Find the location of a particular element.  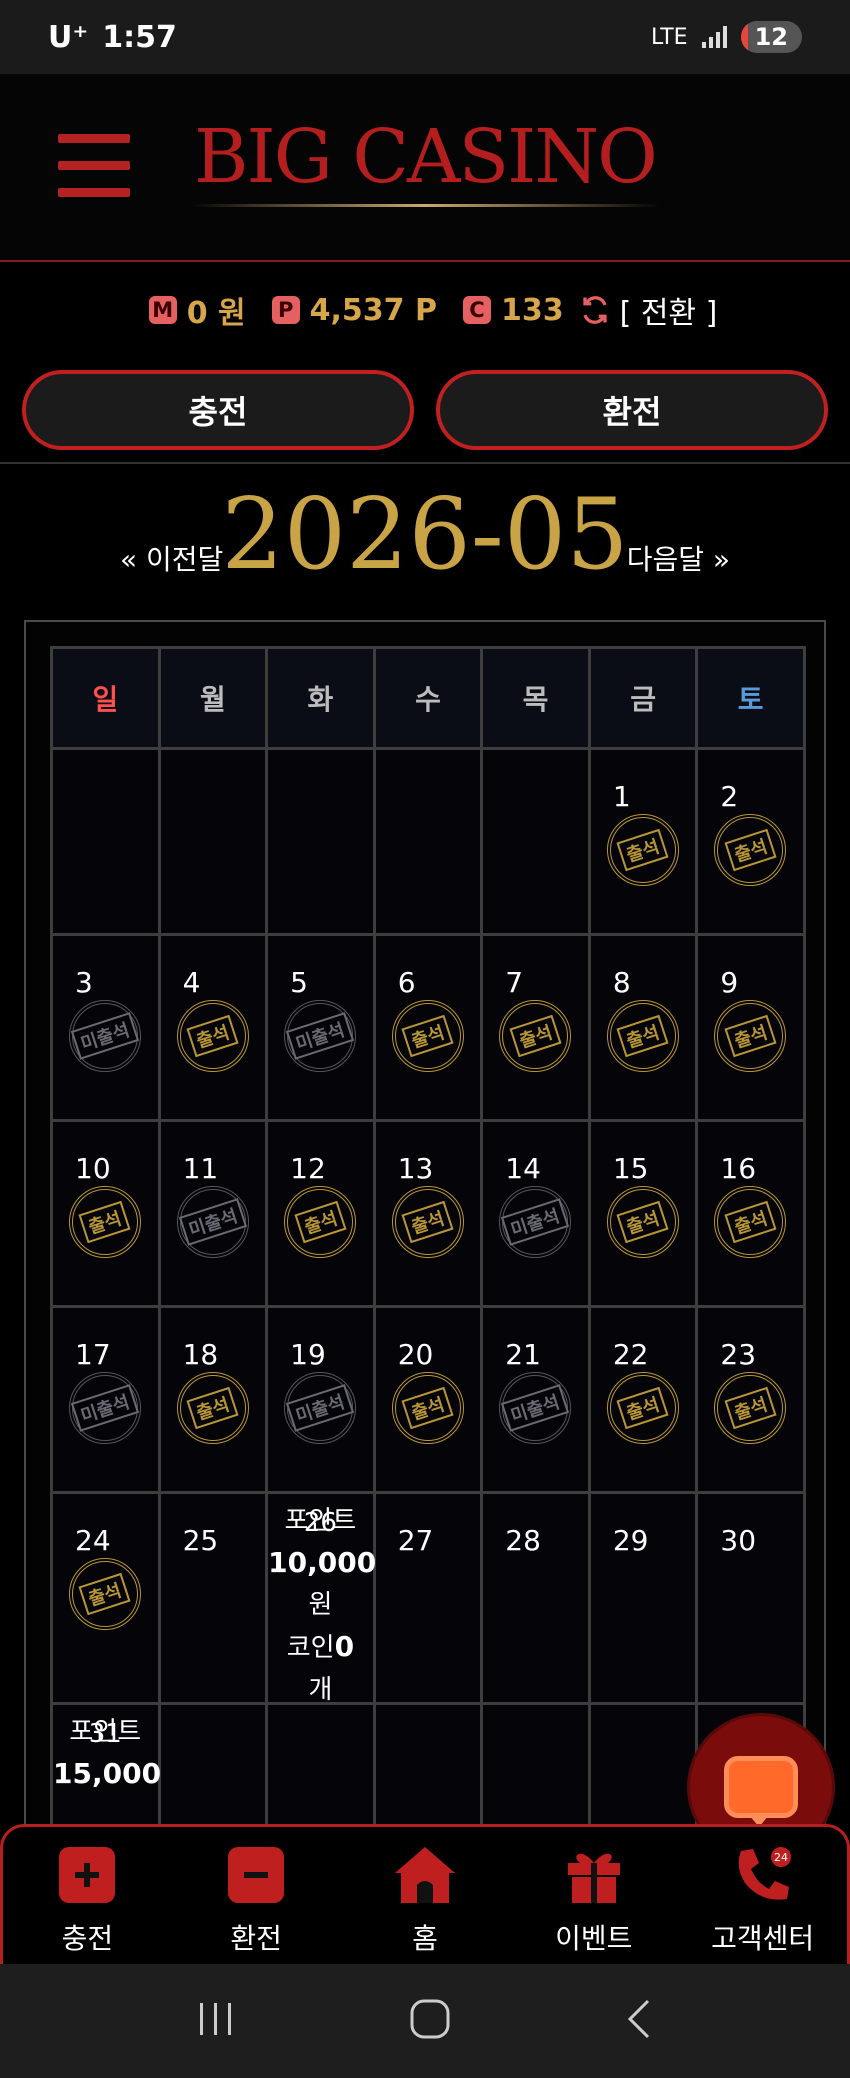

charge-button: 충전 is located at coordinates (218, 410).